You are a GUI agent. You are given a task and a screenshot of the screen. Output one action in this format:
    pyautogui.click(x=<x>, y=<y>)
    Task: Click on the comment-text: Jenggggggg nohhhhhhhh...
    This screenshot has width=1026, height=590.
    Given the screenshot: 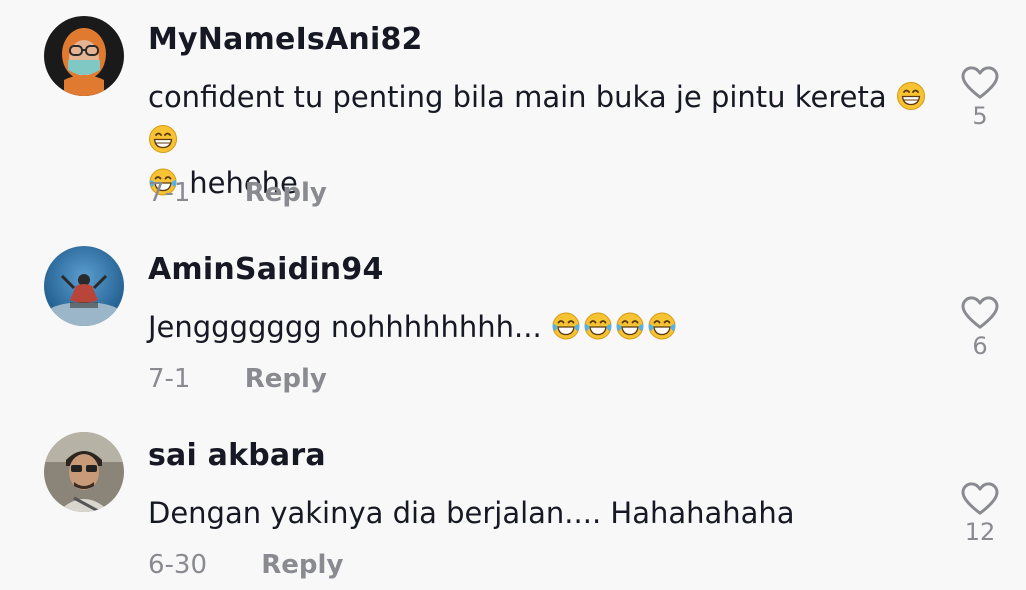 What is the action you would take?
    pyautogui.click(x=543, y=327)
    